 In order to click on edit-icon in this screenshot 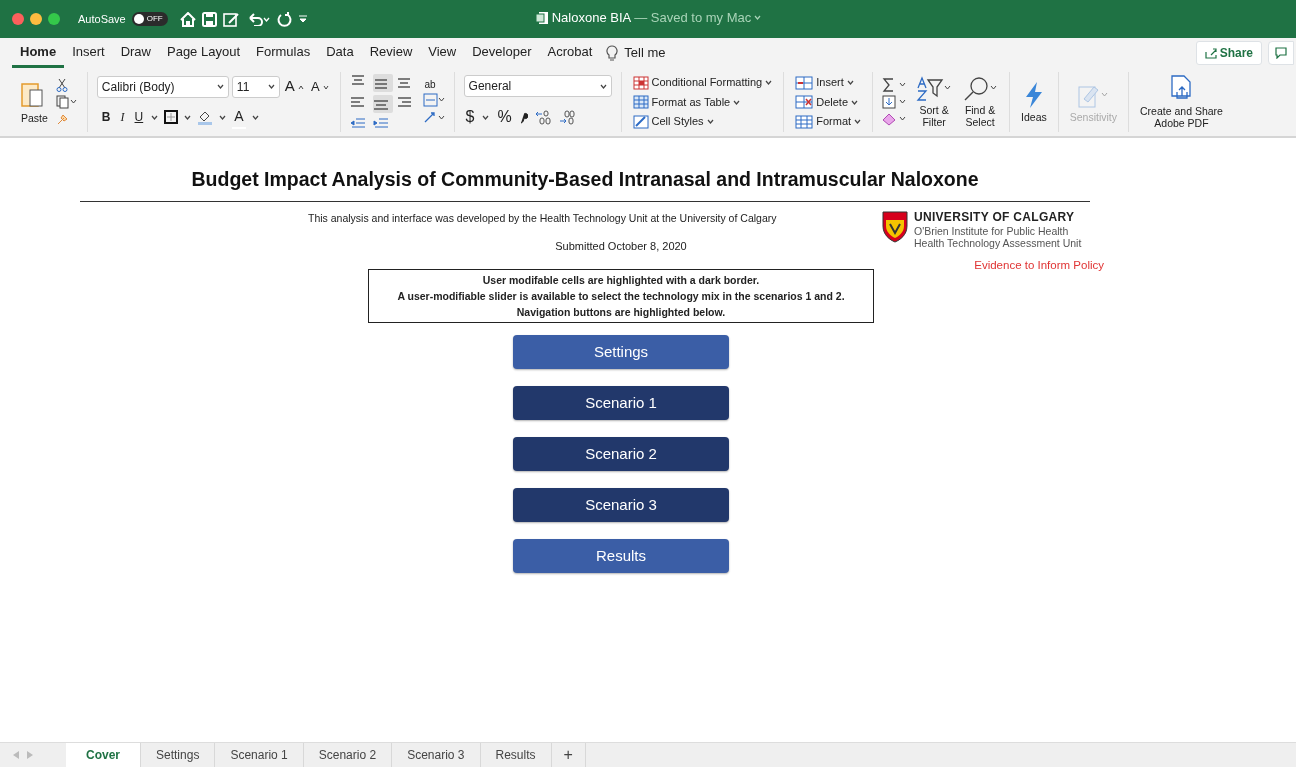, I will do `click(231, 19)`.